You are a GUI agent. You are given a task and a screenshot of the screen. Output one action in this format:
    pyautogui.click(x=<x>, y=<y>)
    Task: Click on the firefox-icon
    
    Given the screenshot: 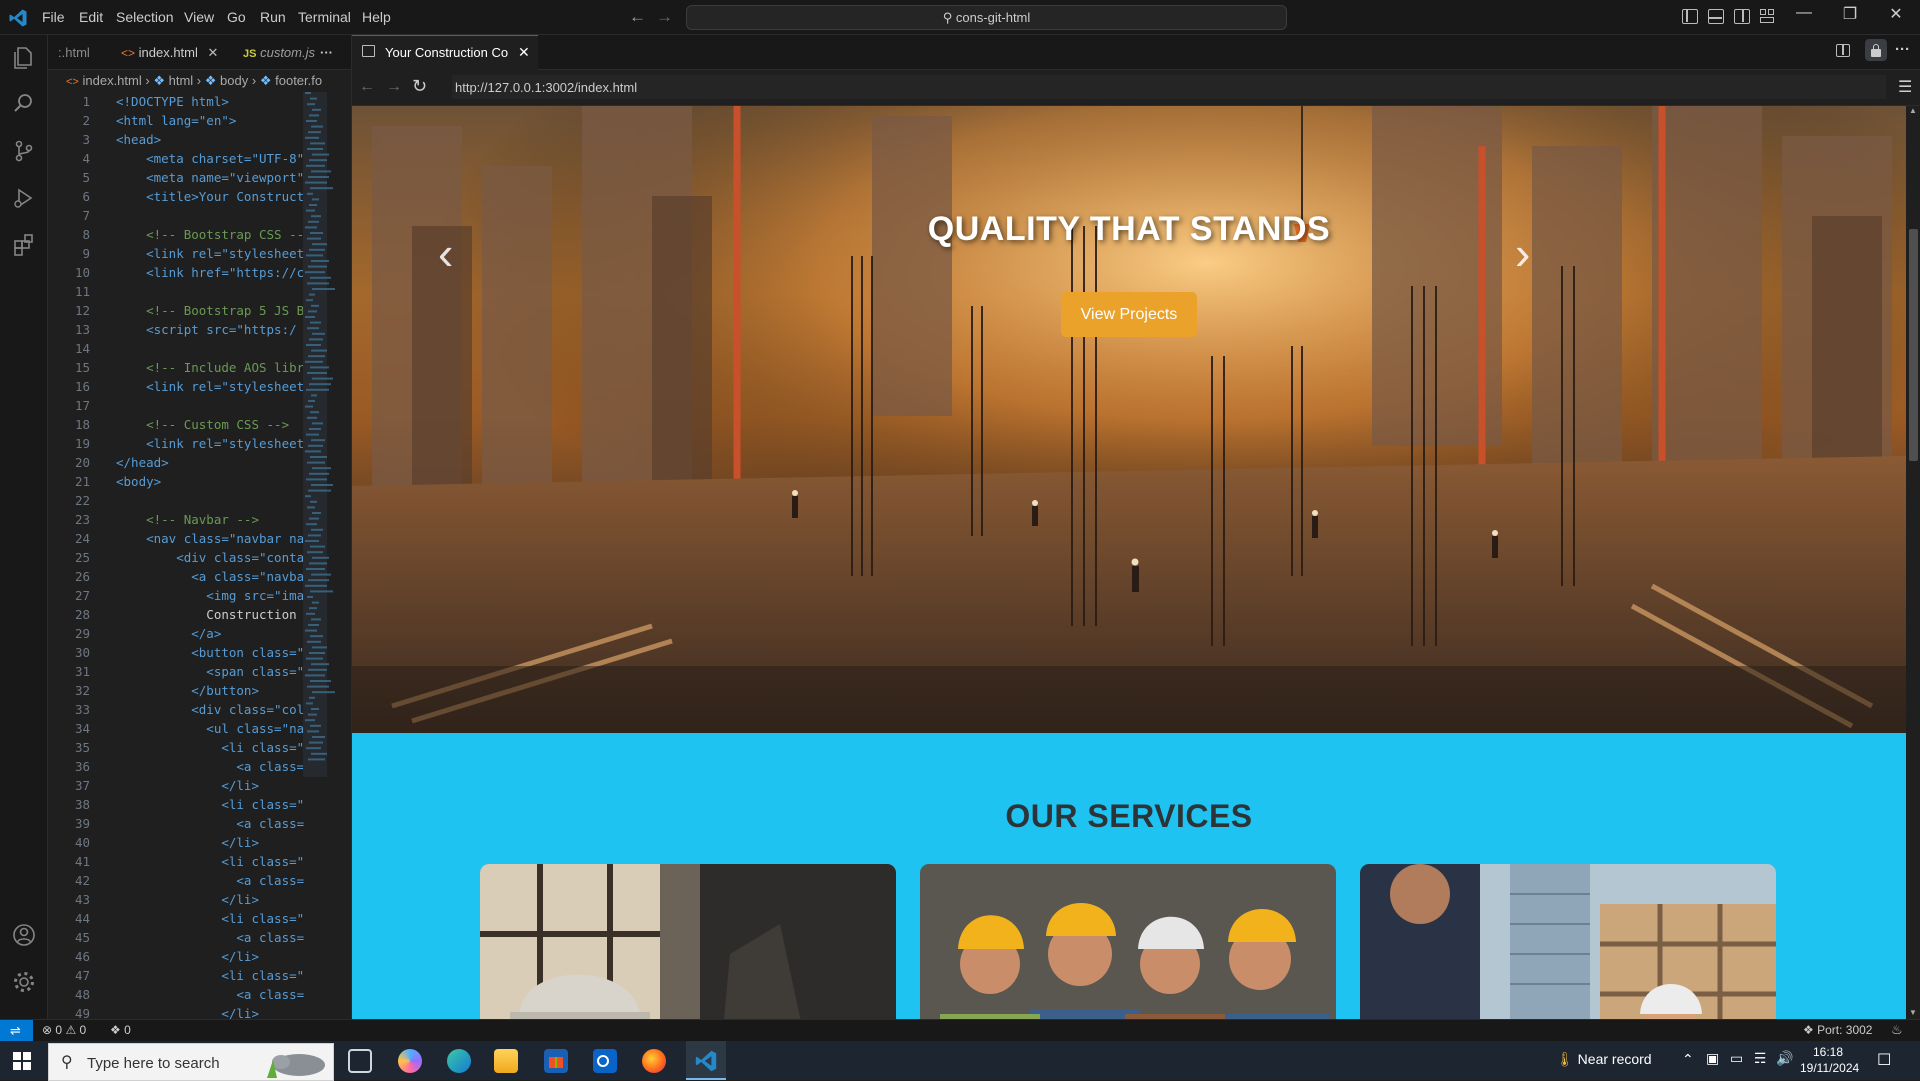 What is the action you would take?
    pyautogui.click(x=654, y=1061)
    